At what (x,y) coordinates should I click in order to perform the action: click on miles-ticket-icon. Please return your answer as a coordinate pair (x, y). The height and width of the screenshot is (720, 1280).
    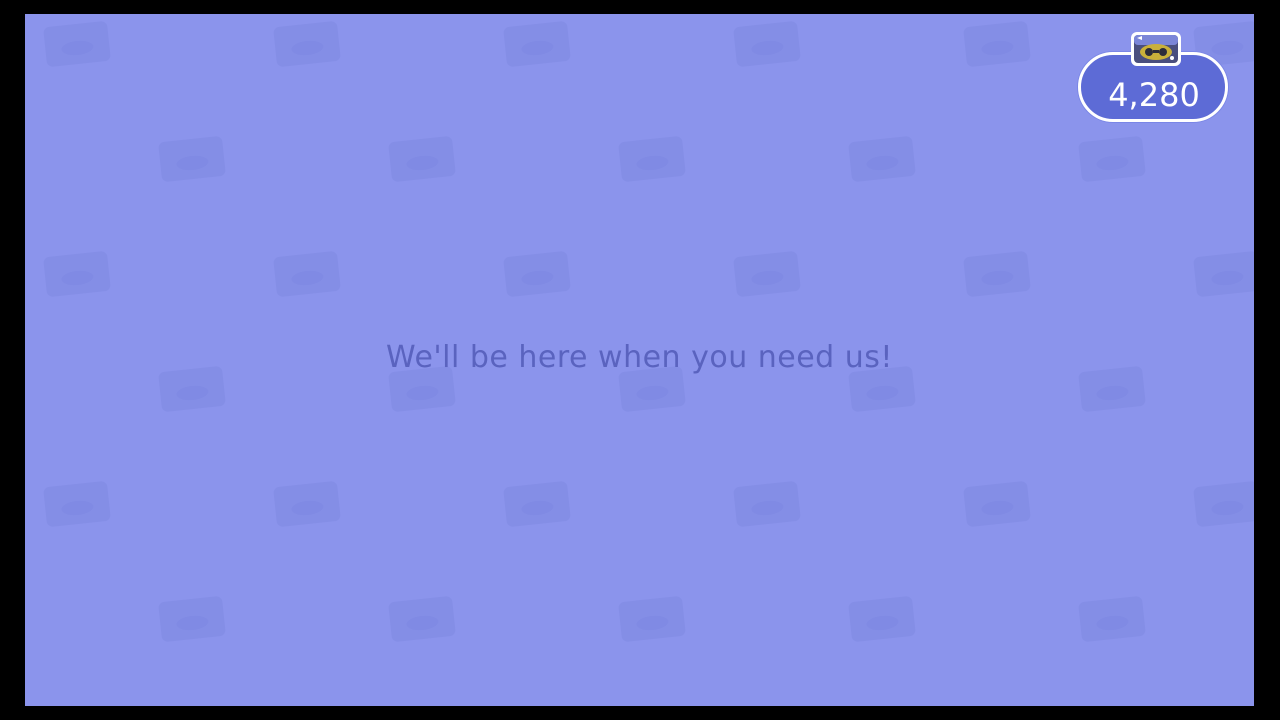
    Looking at the image, I should click on (1156, 49).